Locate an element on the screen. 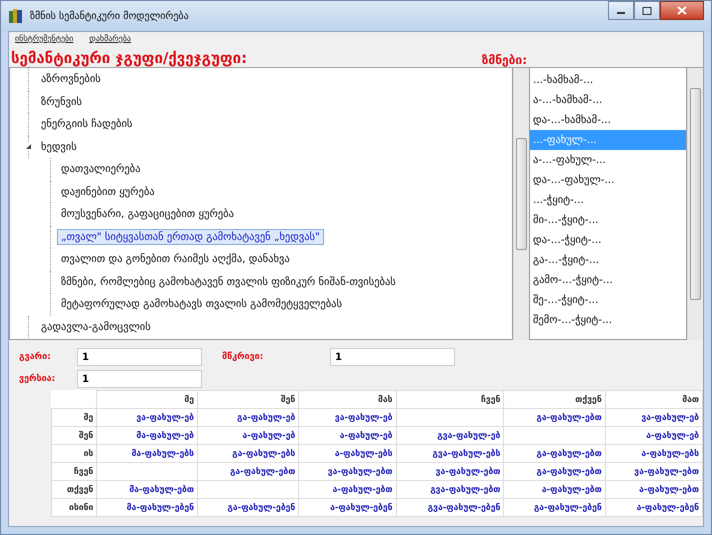 The width and height of the screenshot is (712, 535). row-header: თქვენ is located at coordinates (74, 489).